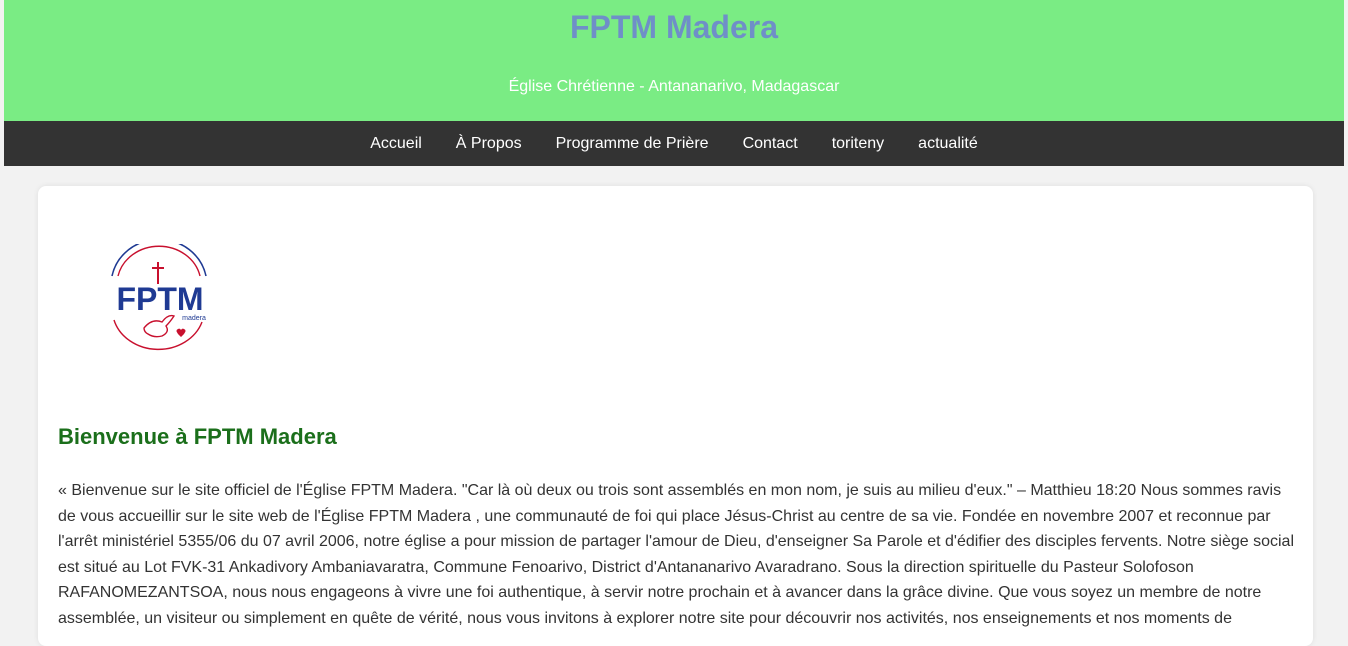  I want to click on nav-link-a-propos: À Propos, so click(489, 143).